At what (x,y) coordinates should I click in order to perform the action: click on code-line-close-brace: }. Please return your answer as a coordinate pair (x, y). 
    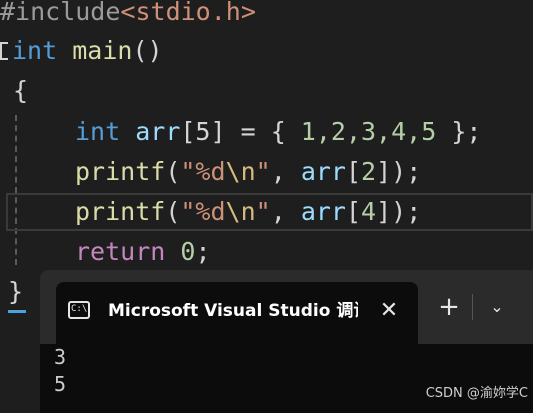
    Looking at the image, I should click on (15, 292).